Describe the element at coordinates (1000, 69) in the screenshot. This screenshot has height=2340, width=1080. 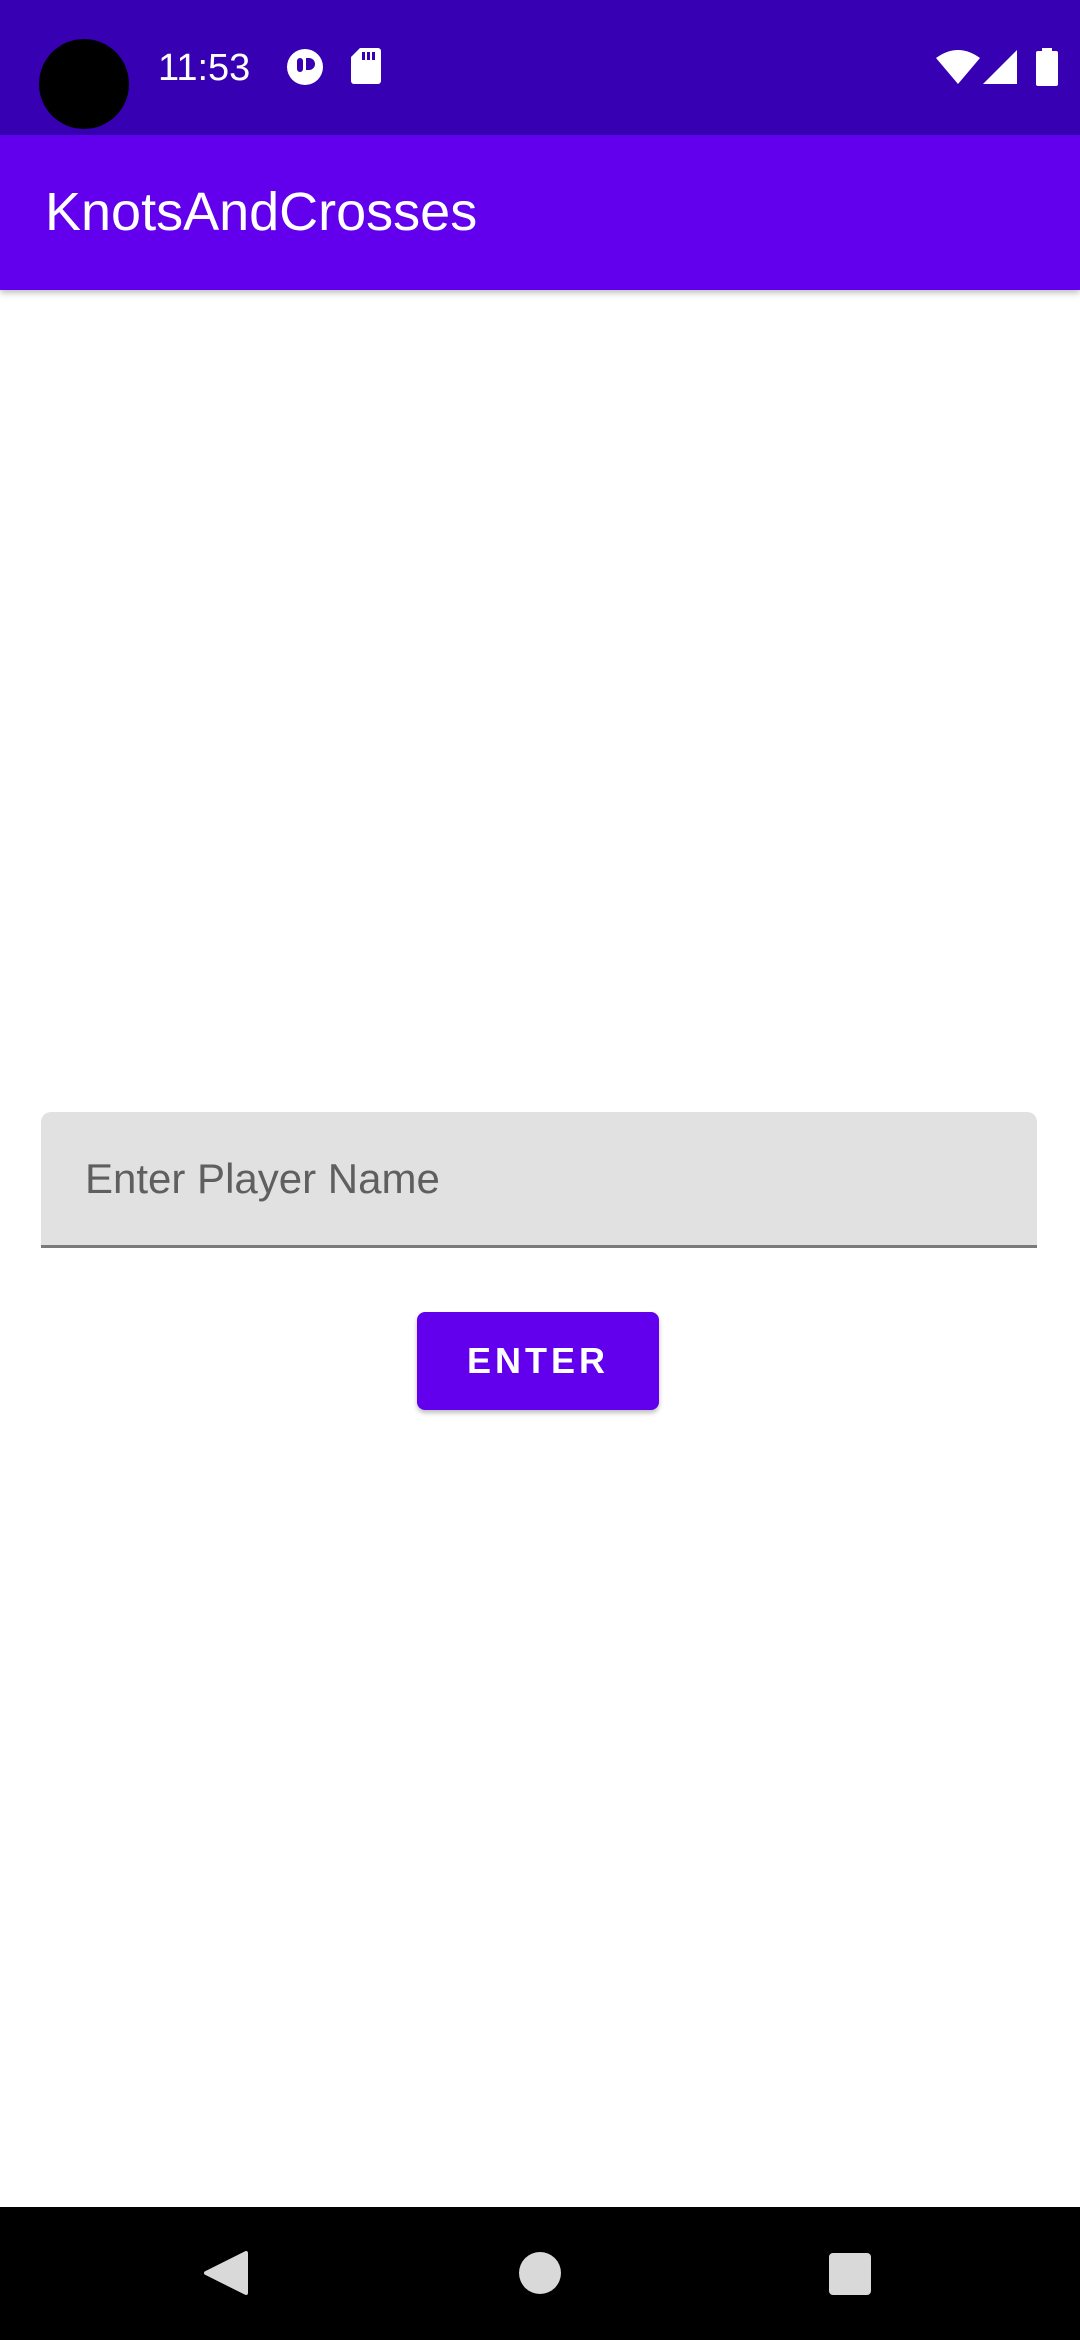
I see `cellular-signal-icon` at that location.